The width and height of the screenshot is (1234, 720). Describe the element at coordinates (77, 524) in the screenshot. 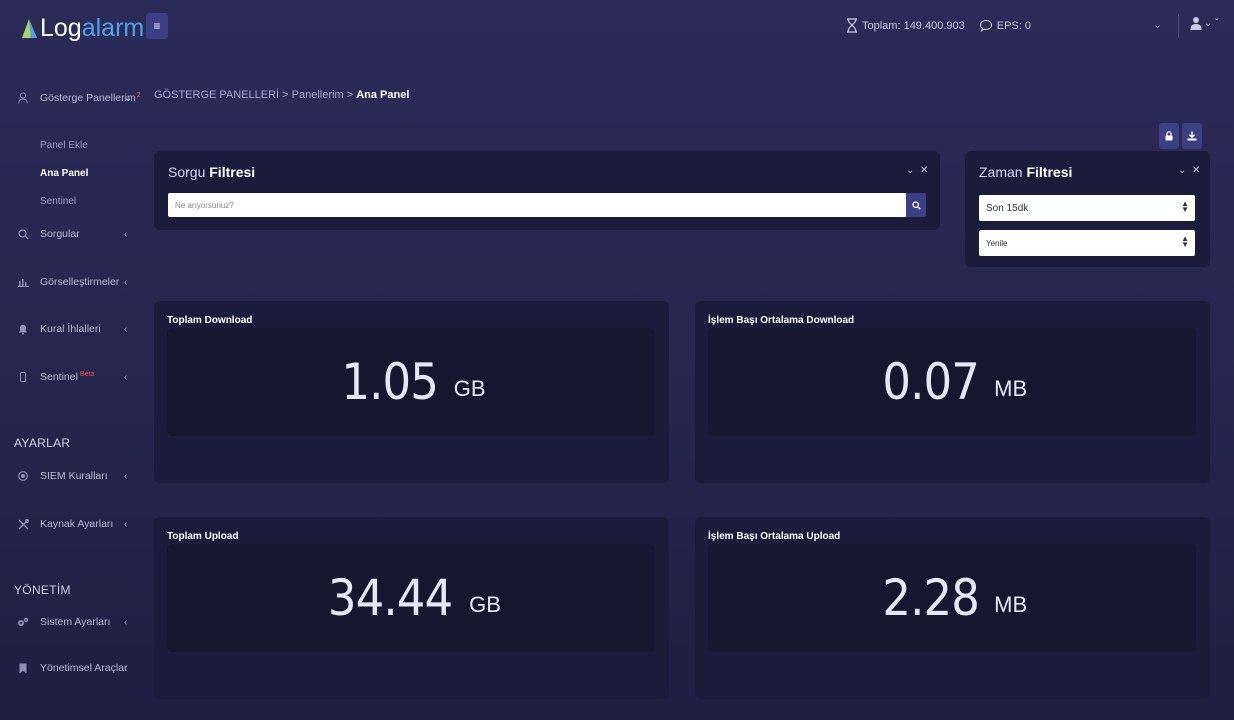

I see `sidebar-item-label: Kaynak Ayarları` at that location.